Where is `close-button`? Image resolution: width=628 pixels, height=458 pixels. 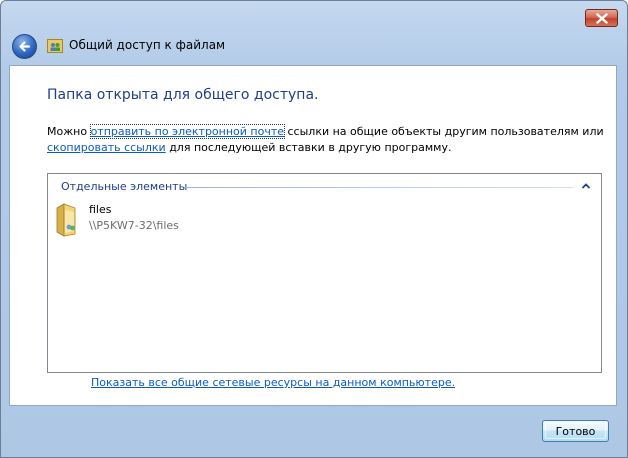
close-button is located at coordinates (601, 18).